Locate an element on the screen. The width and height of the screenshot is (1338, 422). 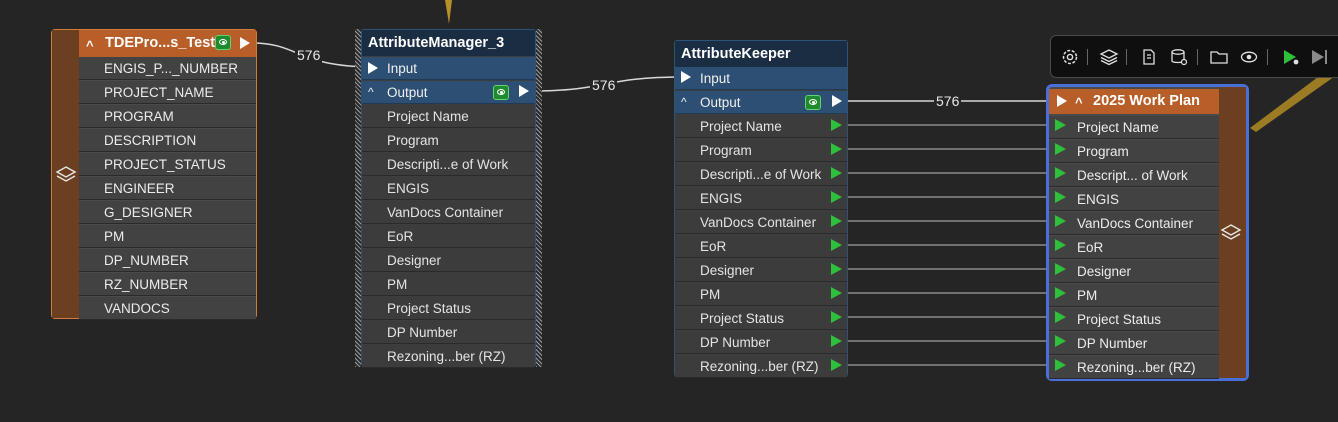
attribute-manager-attribute-row: EoR is located at coordinates (448, 236).